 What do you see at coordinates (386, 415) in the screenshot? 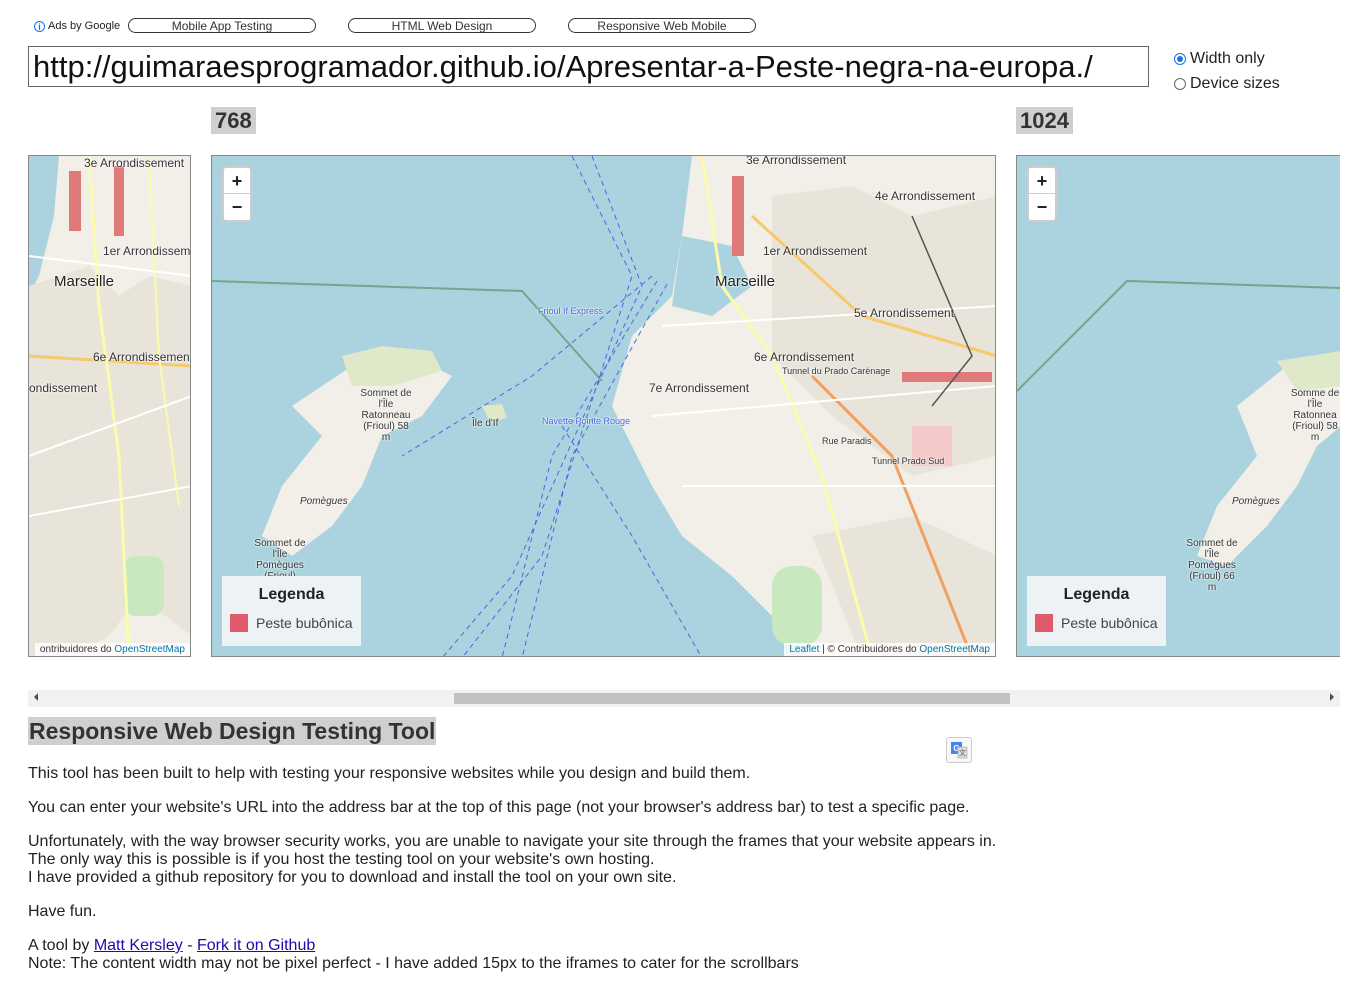
I see `label-sommet-ratonneau: Sommet de l'Île Ratonneau (Frioul) 58 m` at bounding box center [386, 415].